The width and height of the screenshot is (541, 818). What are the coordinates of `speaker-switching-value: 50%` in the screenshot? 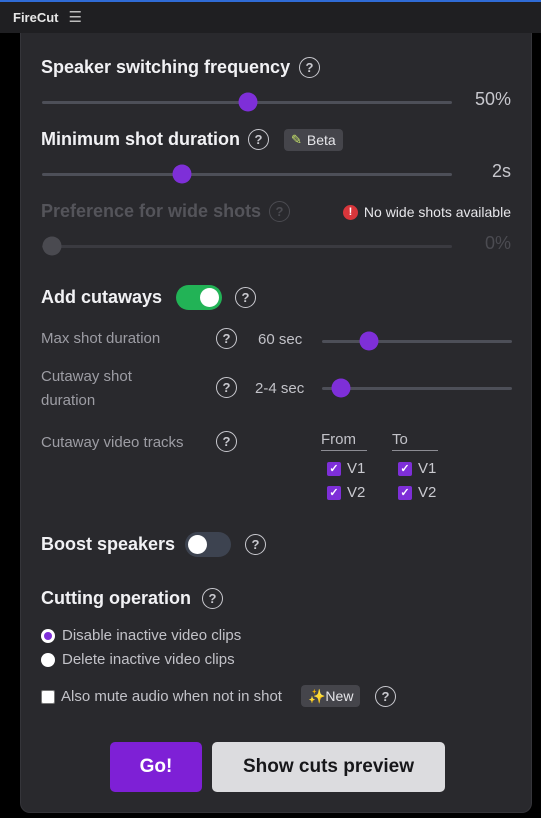 It's located at (492, 99).